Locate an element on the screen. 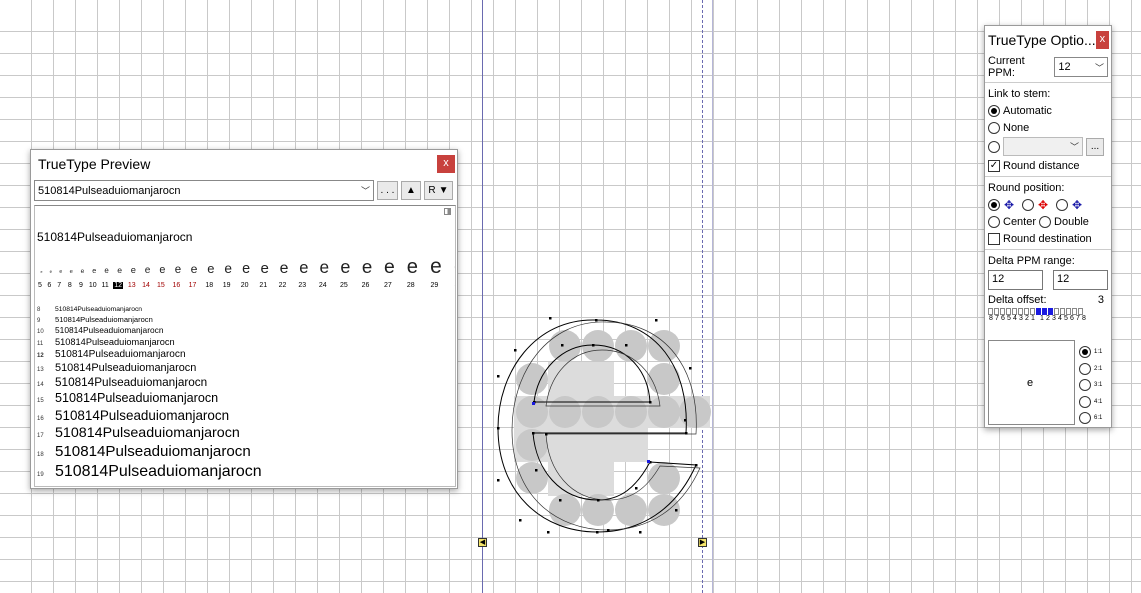  zoom-ratio-option: 3:1 is located at coordinates (1090, 385).